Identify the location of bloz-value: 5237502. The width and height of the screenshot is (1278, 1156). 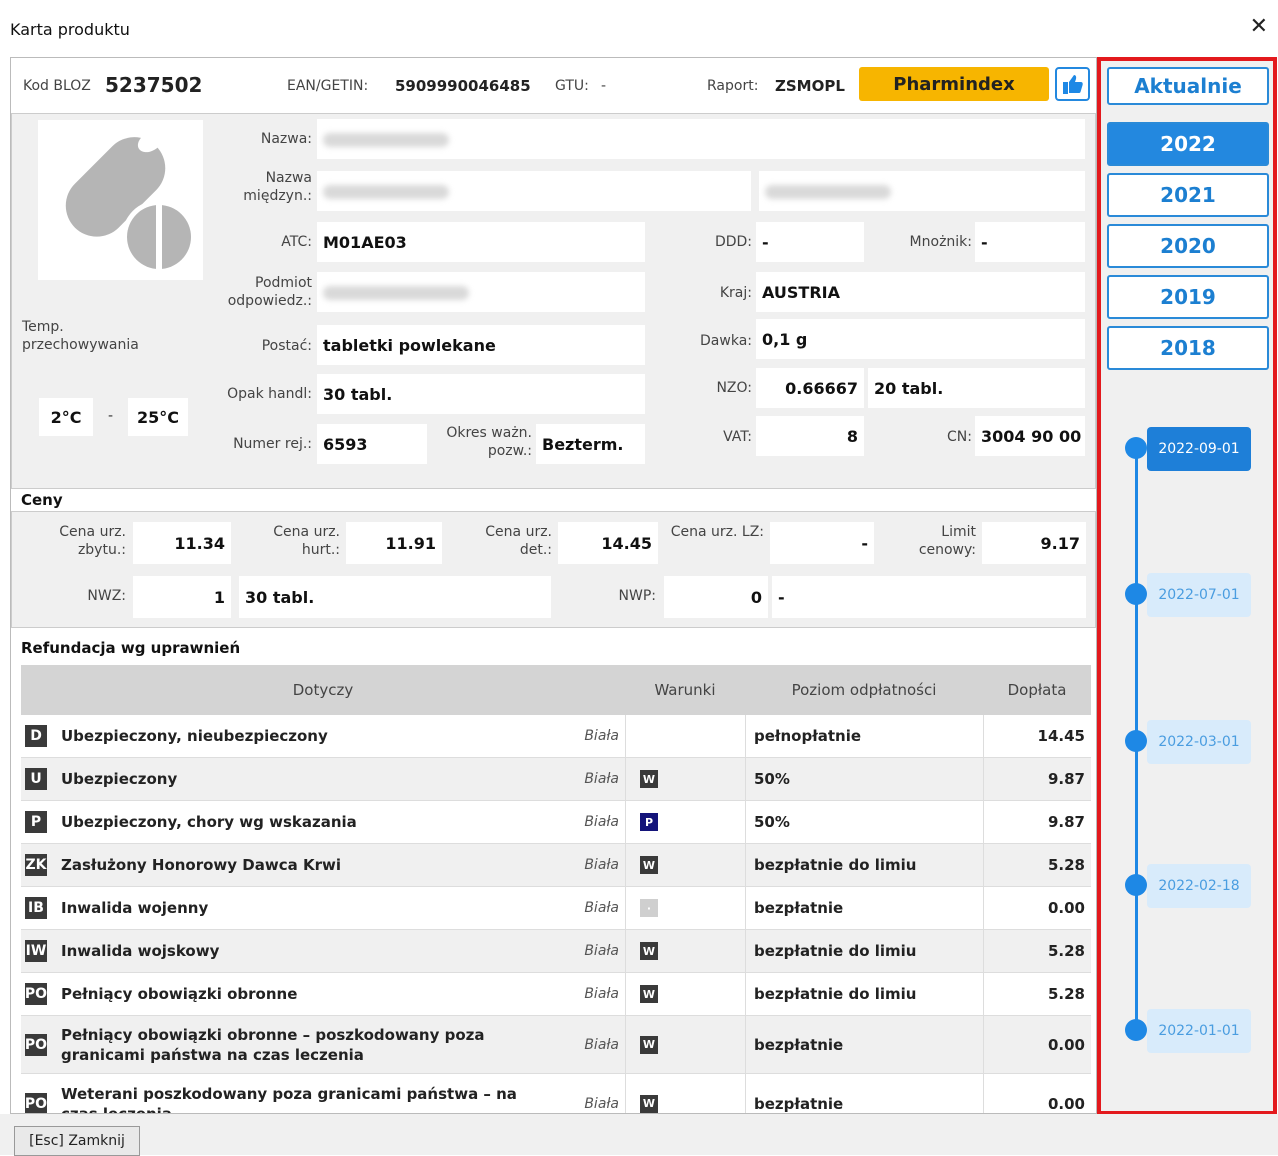
(154, 85).